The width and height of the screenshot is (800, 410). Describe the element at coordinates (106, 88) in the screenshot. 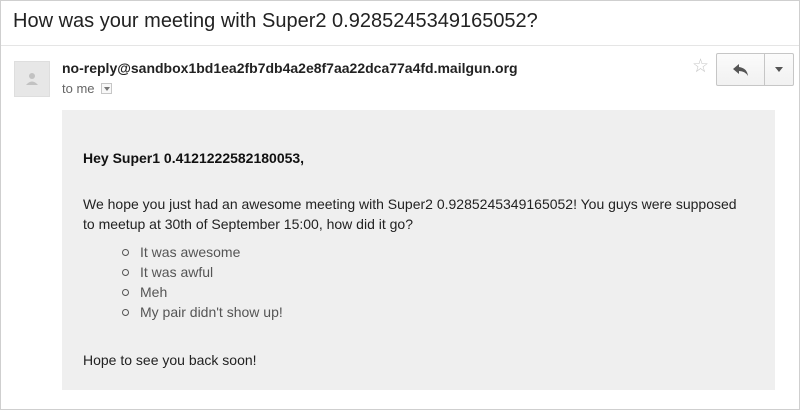

I see `caret-down-icon` at that location.